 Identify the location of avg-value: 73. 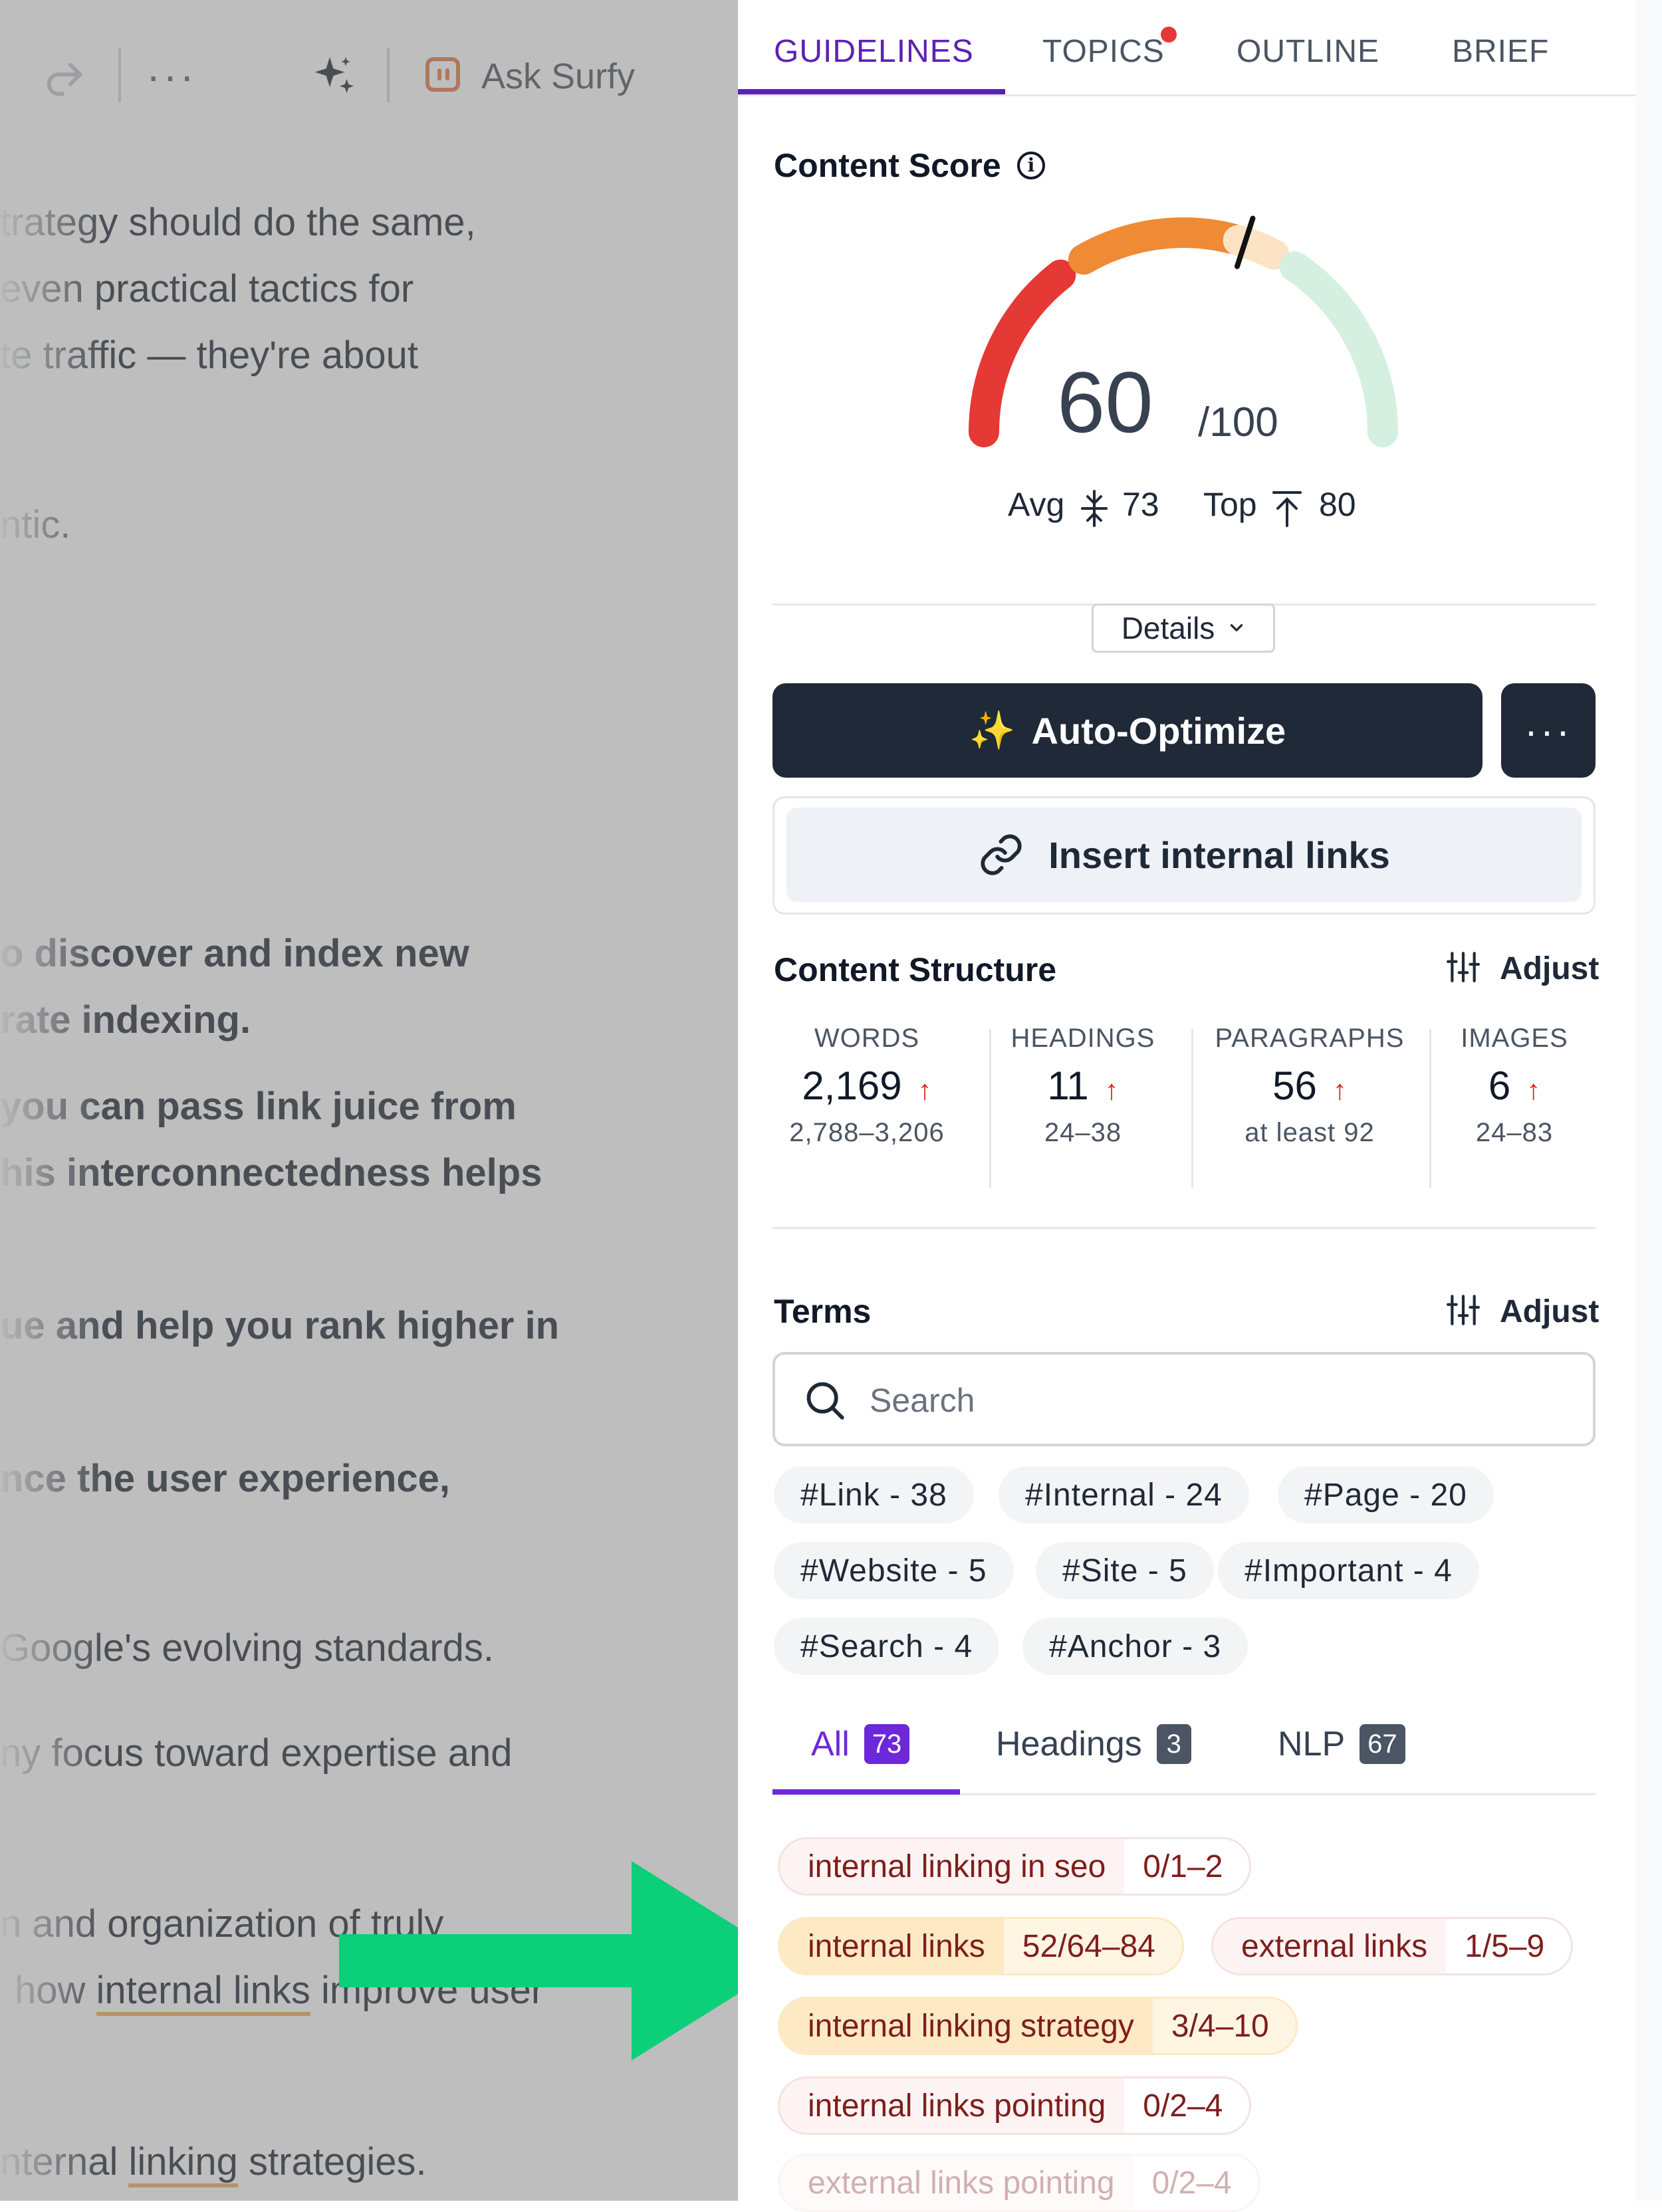
(1140, 504).